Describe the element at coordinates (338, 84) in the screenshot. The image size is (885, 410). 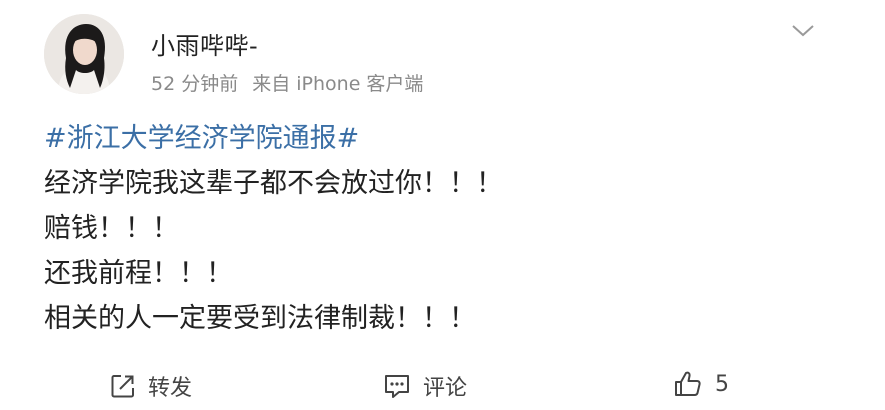
I see `post-source: 来自 iPhone 客户端` at that location.